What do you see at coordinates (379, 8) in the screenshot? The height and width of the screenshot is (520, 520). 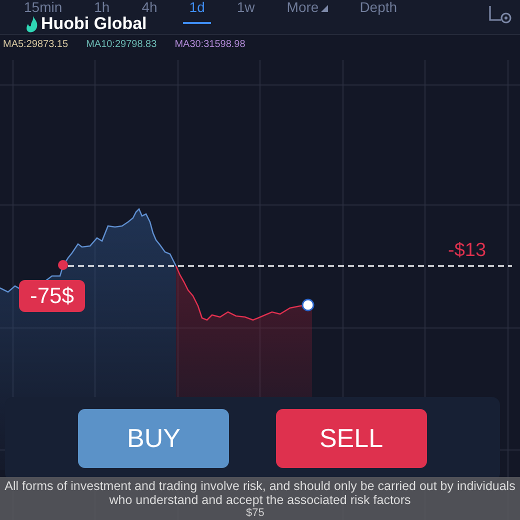 I see `interval-tab: Depth` at bounding box center [379, 8].